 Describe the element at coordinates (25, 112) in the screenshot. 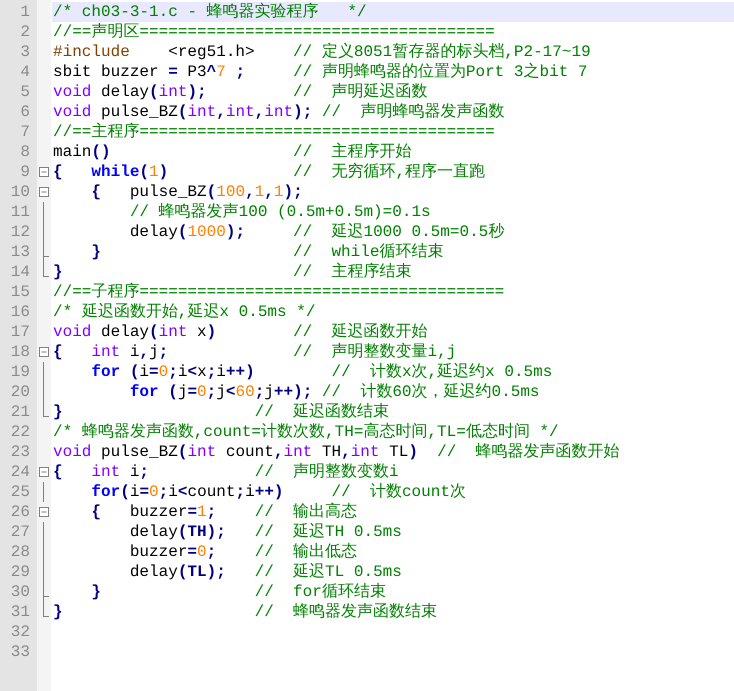

I see `line-number: 6` at that location.